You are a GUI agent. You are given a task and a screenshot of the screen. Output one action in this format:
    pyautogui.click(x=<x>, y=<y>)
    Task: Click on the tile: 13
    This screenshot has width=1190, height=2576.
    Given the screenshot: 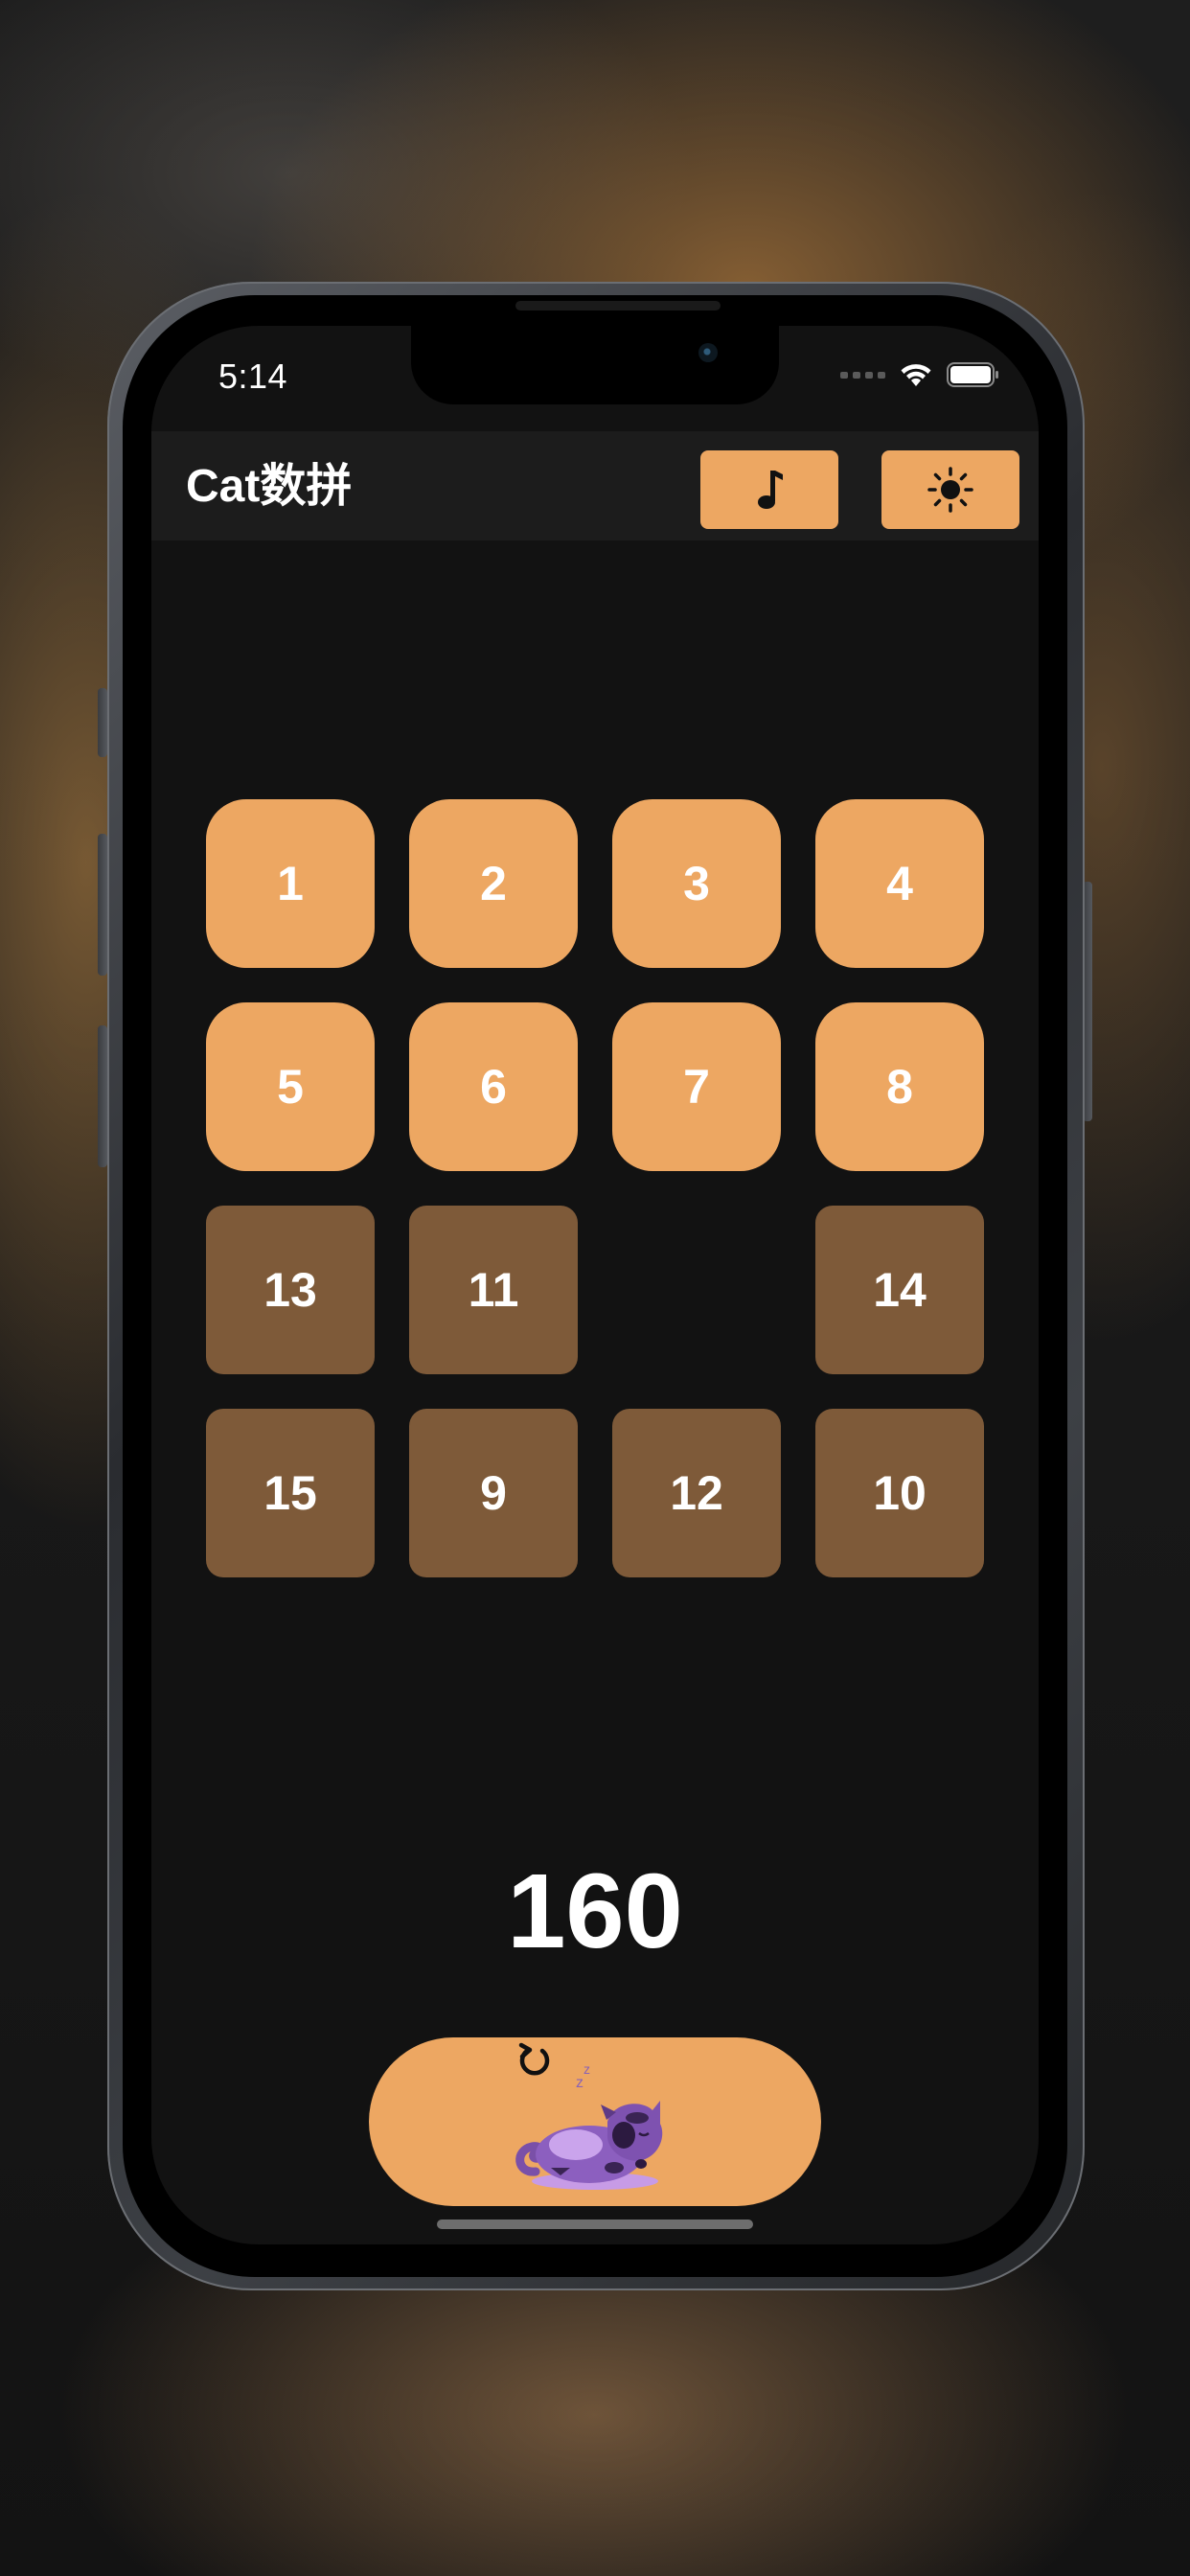 What is the action you would take?
    pyautogui.click(x=290, y=1290)
    